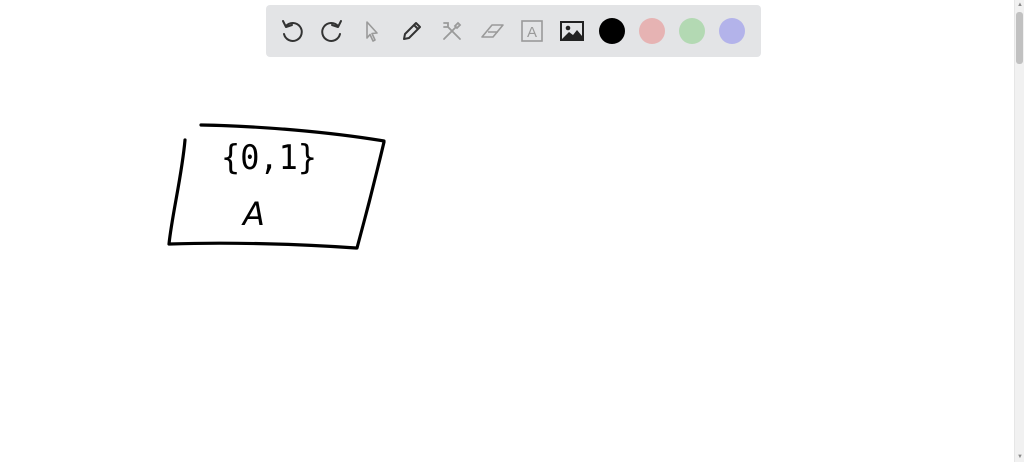  I want to click on undo-icon, so click(292, 31).